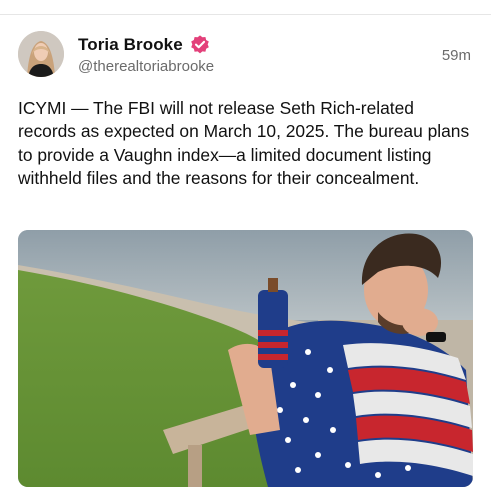  I want to click on post-timestamp: 59m, so click(456, 55).